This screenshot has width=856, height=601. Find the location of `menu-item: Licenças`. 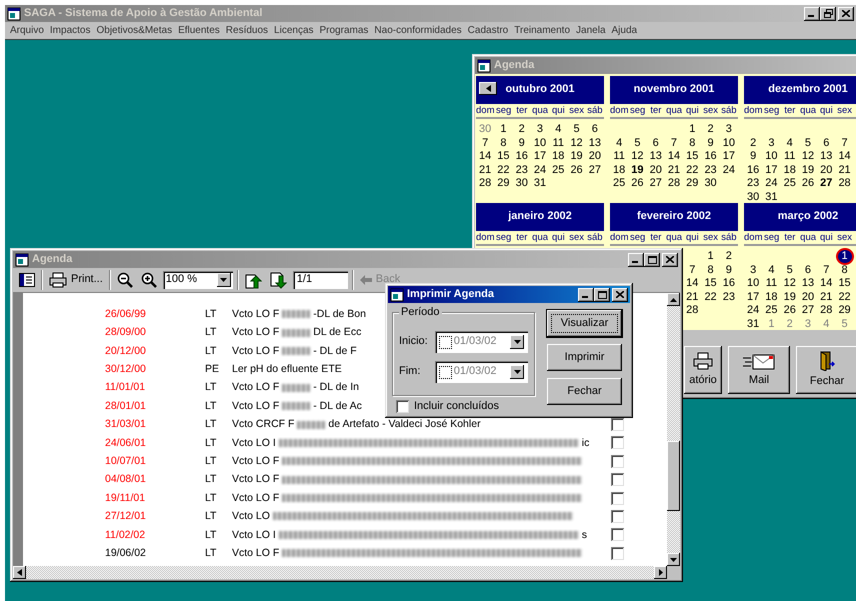

menu-item: Licenças is located at coordinates (293, 30).